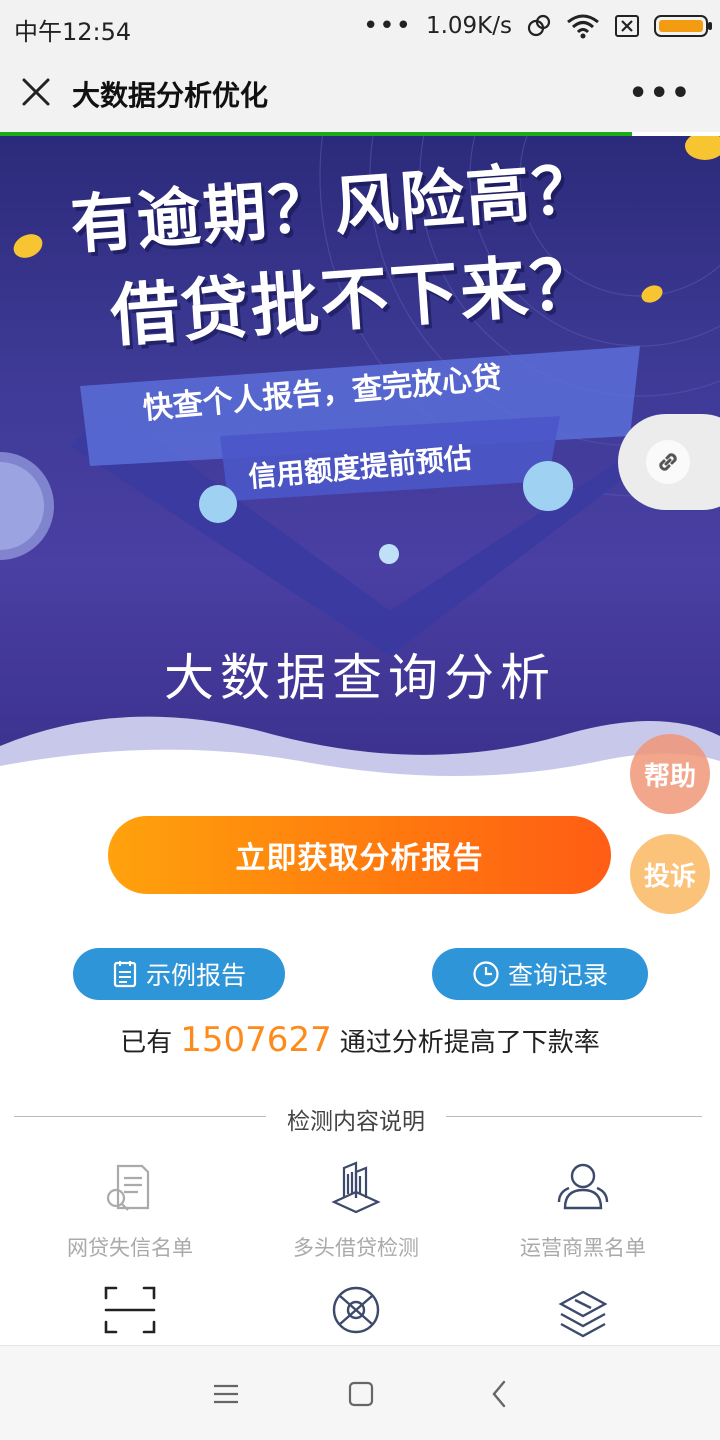  I want to click on system-nav-bar, so click(360, 1392).